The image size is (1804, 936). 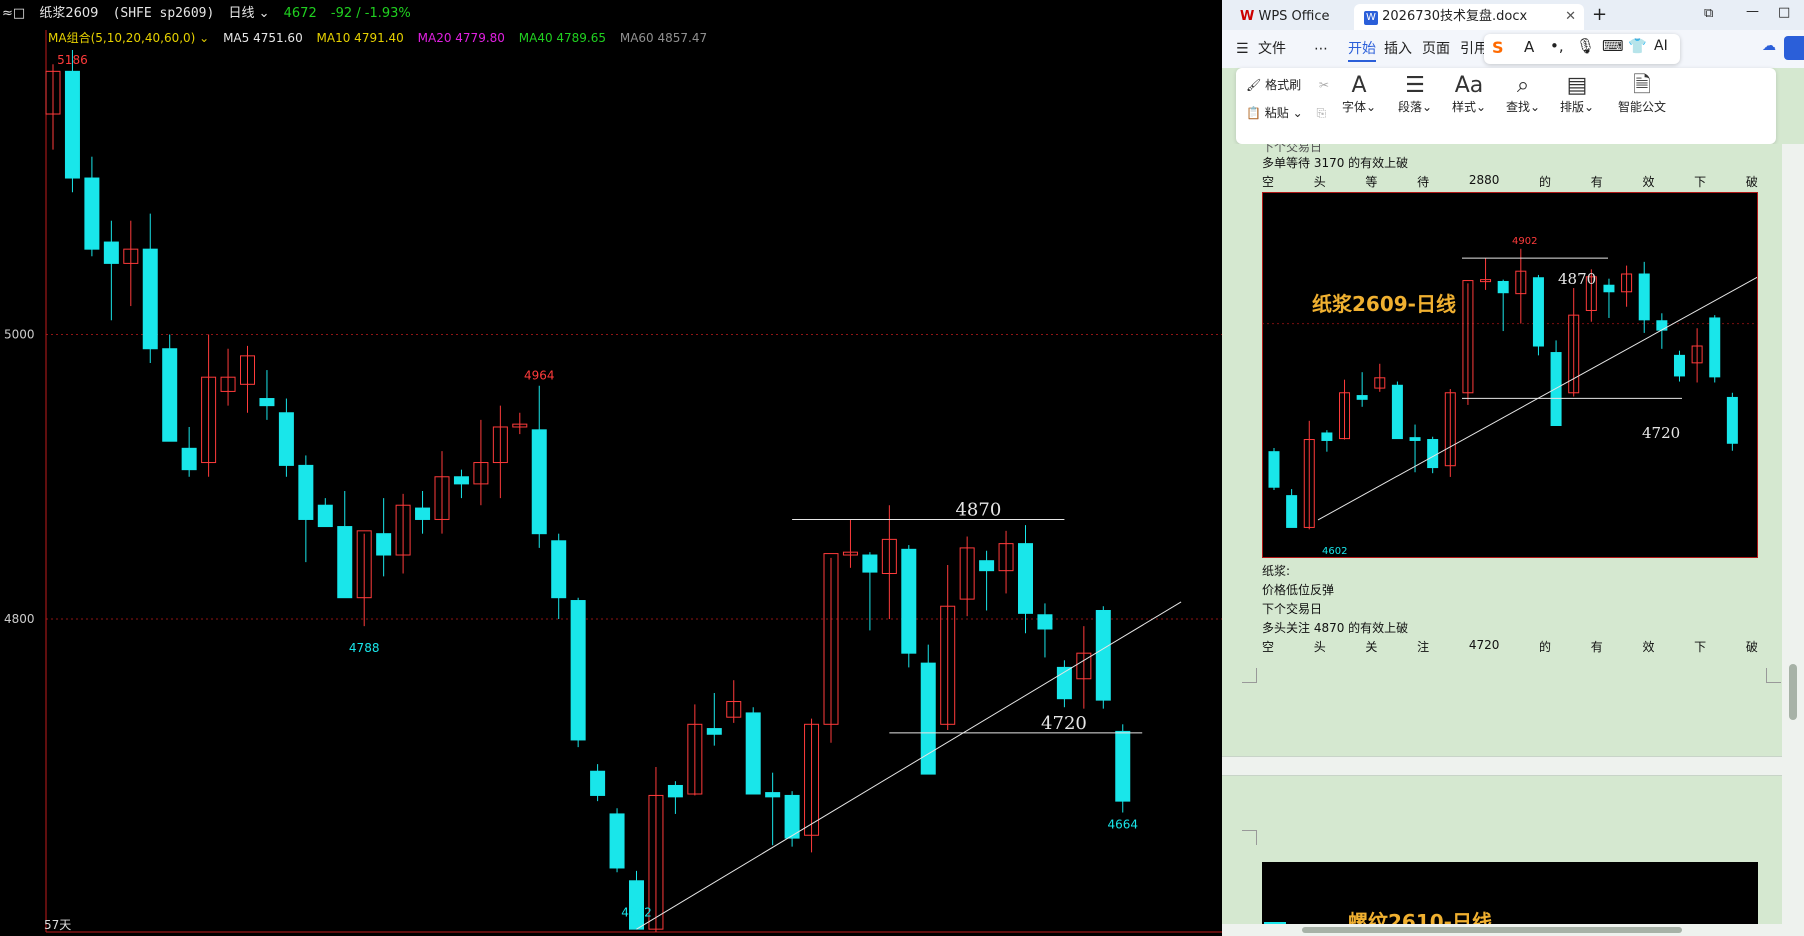 I want to click on cut-icon: ✂, so click(x=1324, y=85).